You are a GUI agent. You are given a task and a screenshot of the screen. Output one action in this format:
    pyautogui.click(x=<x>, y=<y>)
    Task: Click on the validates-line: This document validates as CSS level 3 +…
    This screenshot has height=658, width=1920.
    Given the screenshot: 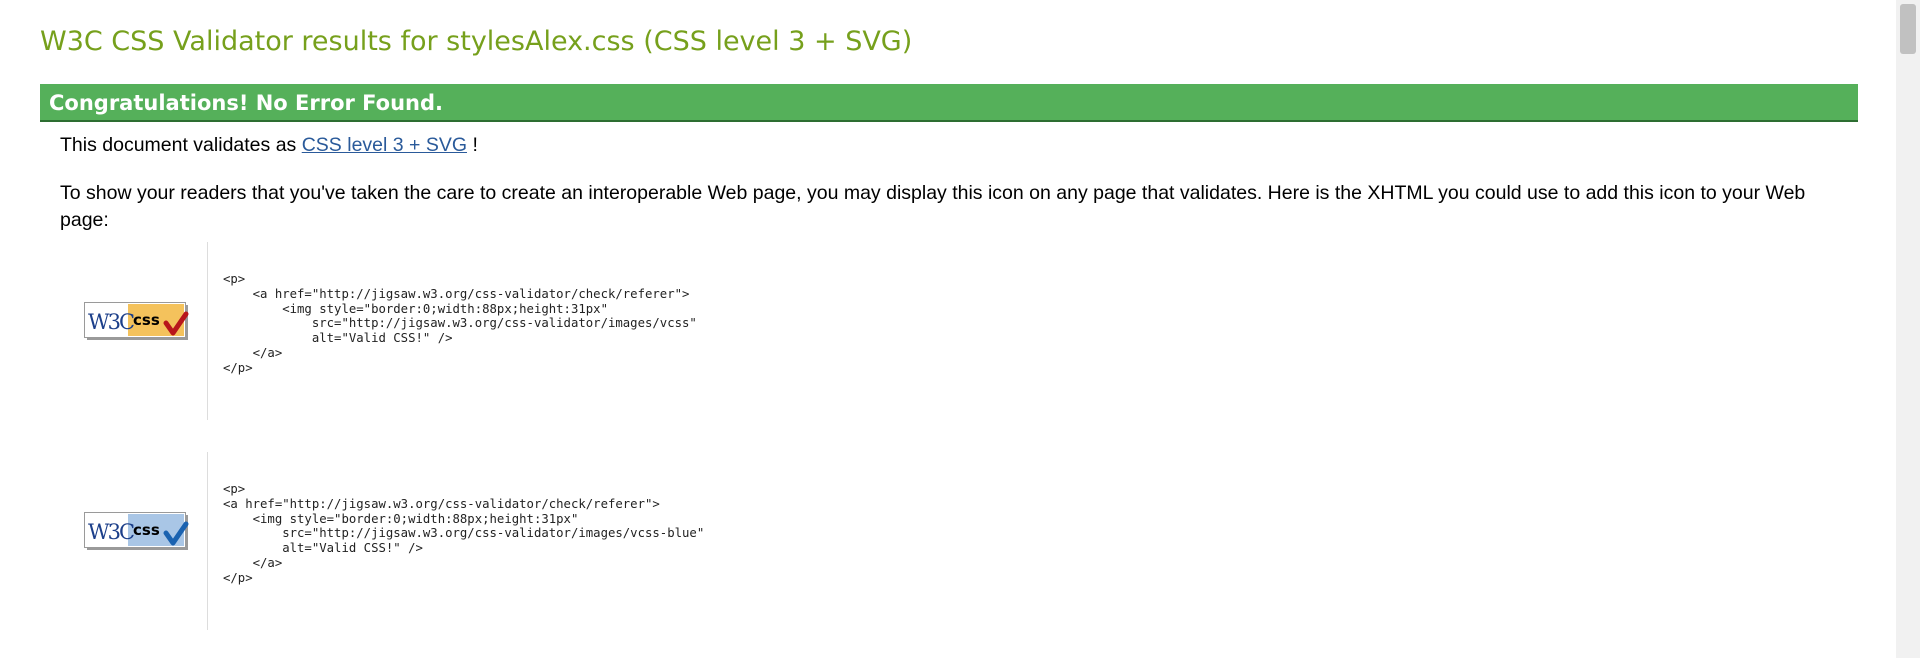 What is the action you would take?
    pyautogui.click(x=269, y=145)
    